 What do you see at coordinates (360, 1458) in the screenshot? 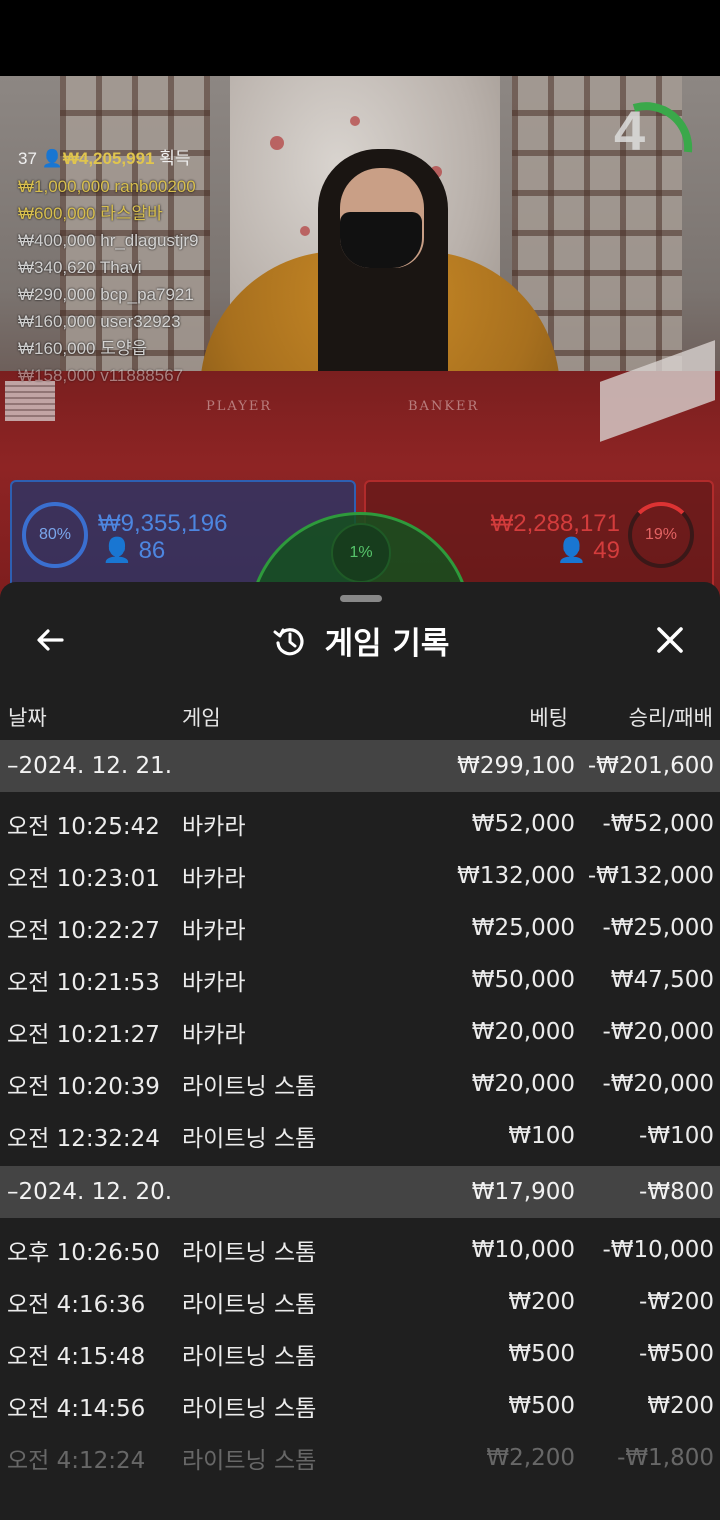
I see `history-row: 오전 4:12:24 라이트닝 스톰 ₩2,200 -₩1,800` at bounding box center [360, 1458].